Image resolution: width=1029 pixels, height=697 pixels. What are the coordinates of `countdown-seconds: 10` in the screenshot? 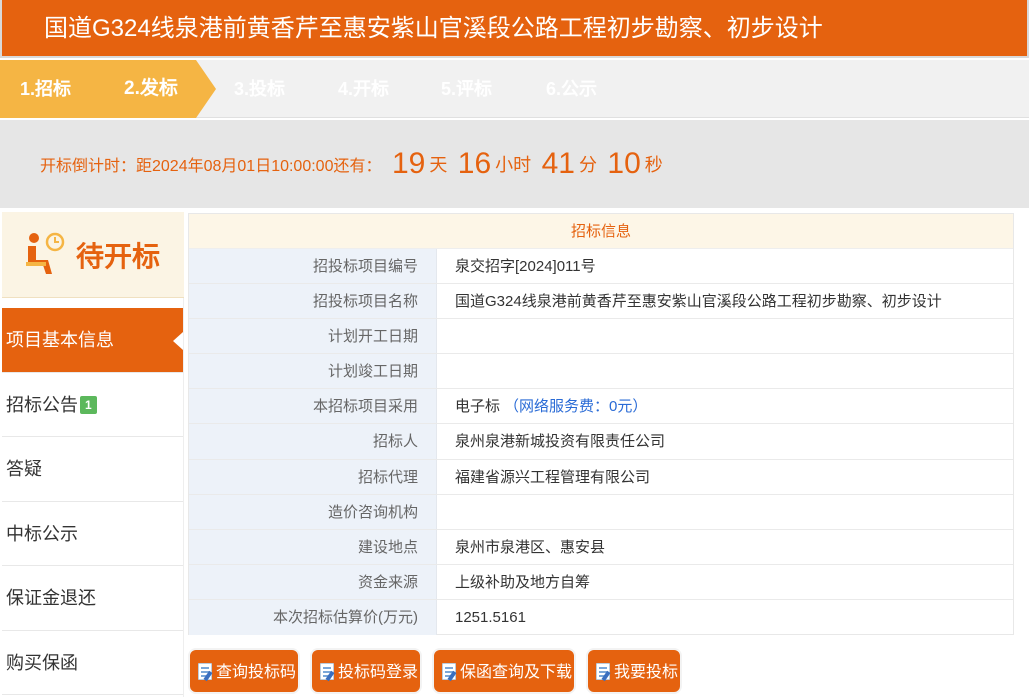 It's located at (624, 163).